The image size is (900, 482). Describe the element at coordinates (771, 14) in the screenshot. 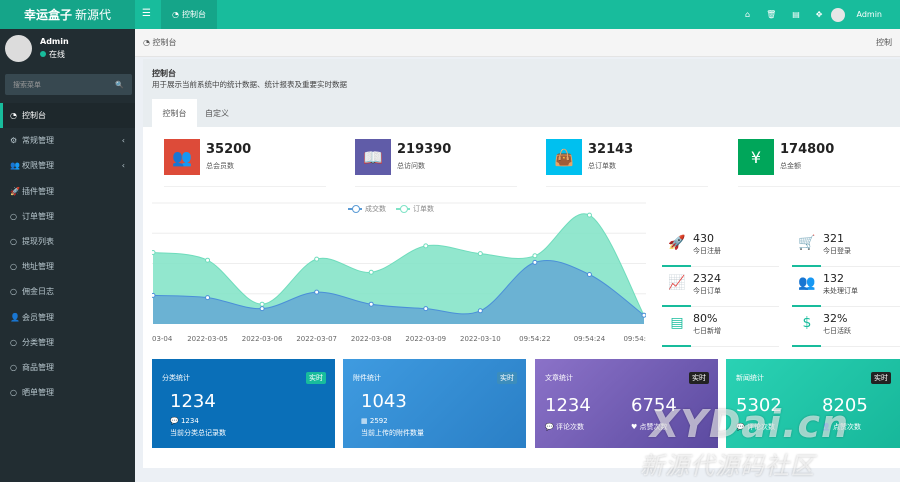

I see `trash-icon: 🗑` at that location.